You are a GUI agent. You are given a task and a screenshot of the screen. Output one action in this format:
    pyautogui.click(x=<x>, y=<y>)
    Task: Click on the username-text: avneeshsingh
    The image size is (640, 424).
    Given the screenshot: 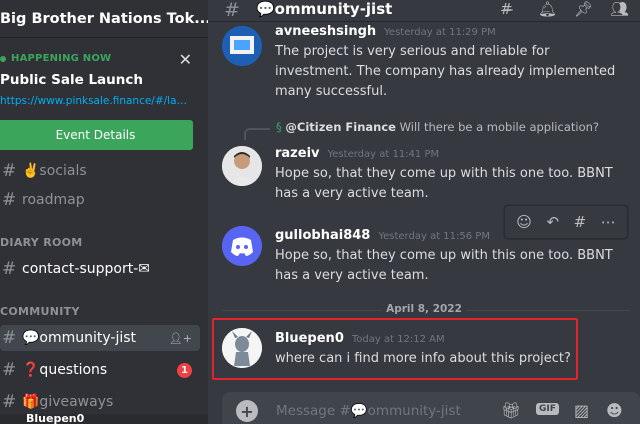 What is the action you would take?
    pyautogui.click(x=325, y=31)
    